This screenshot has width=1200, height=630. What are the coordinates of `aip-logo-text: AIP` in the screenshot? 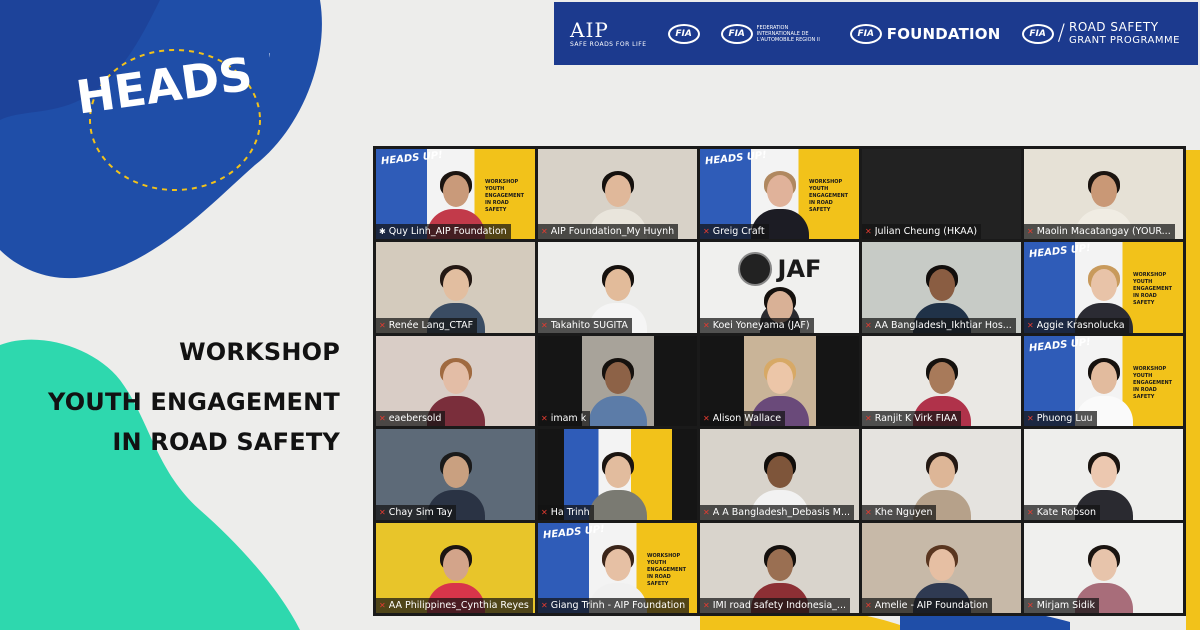 It's located at (589, 29).